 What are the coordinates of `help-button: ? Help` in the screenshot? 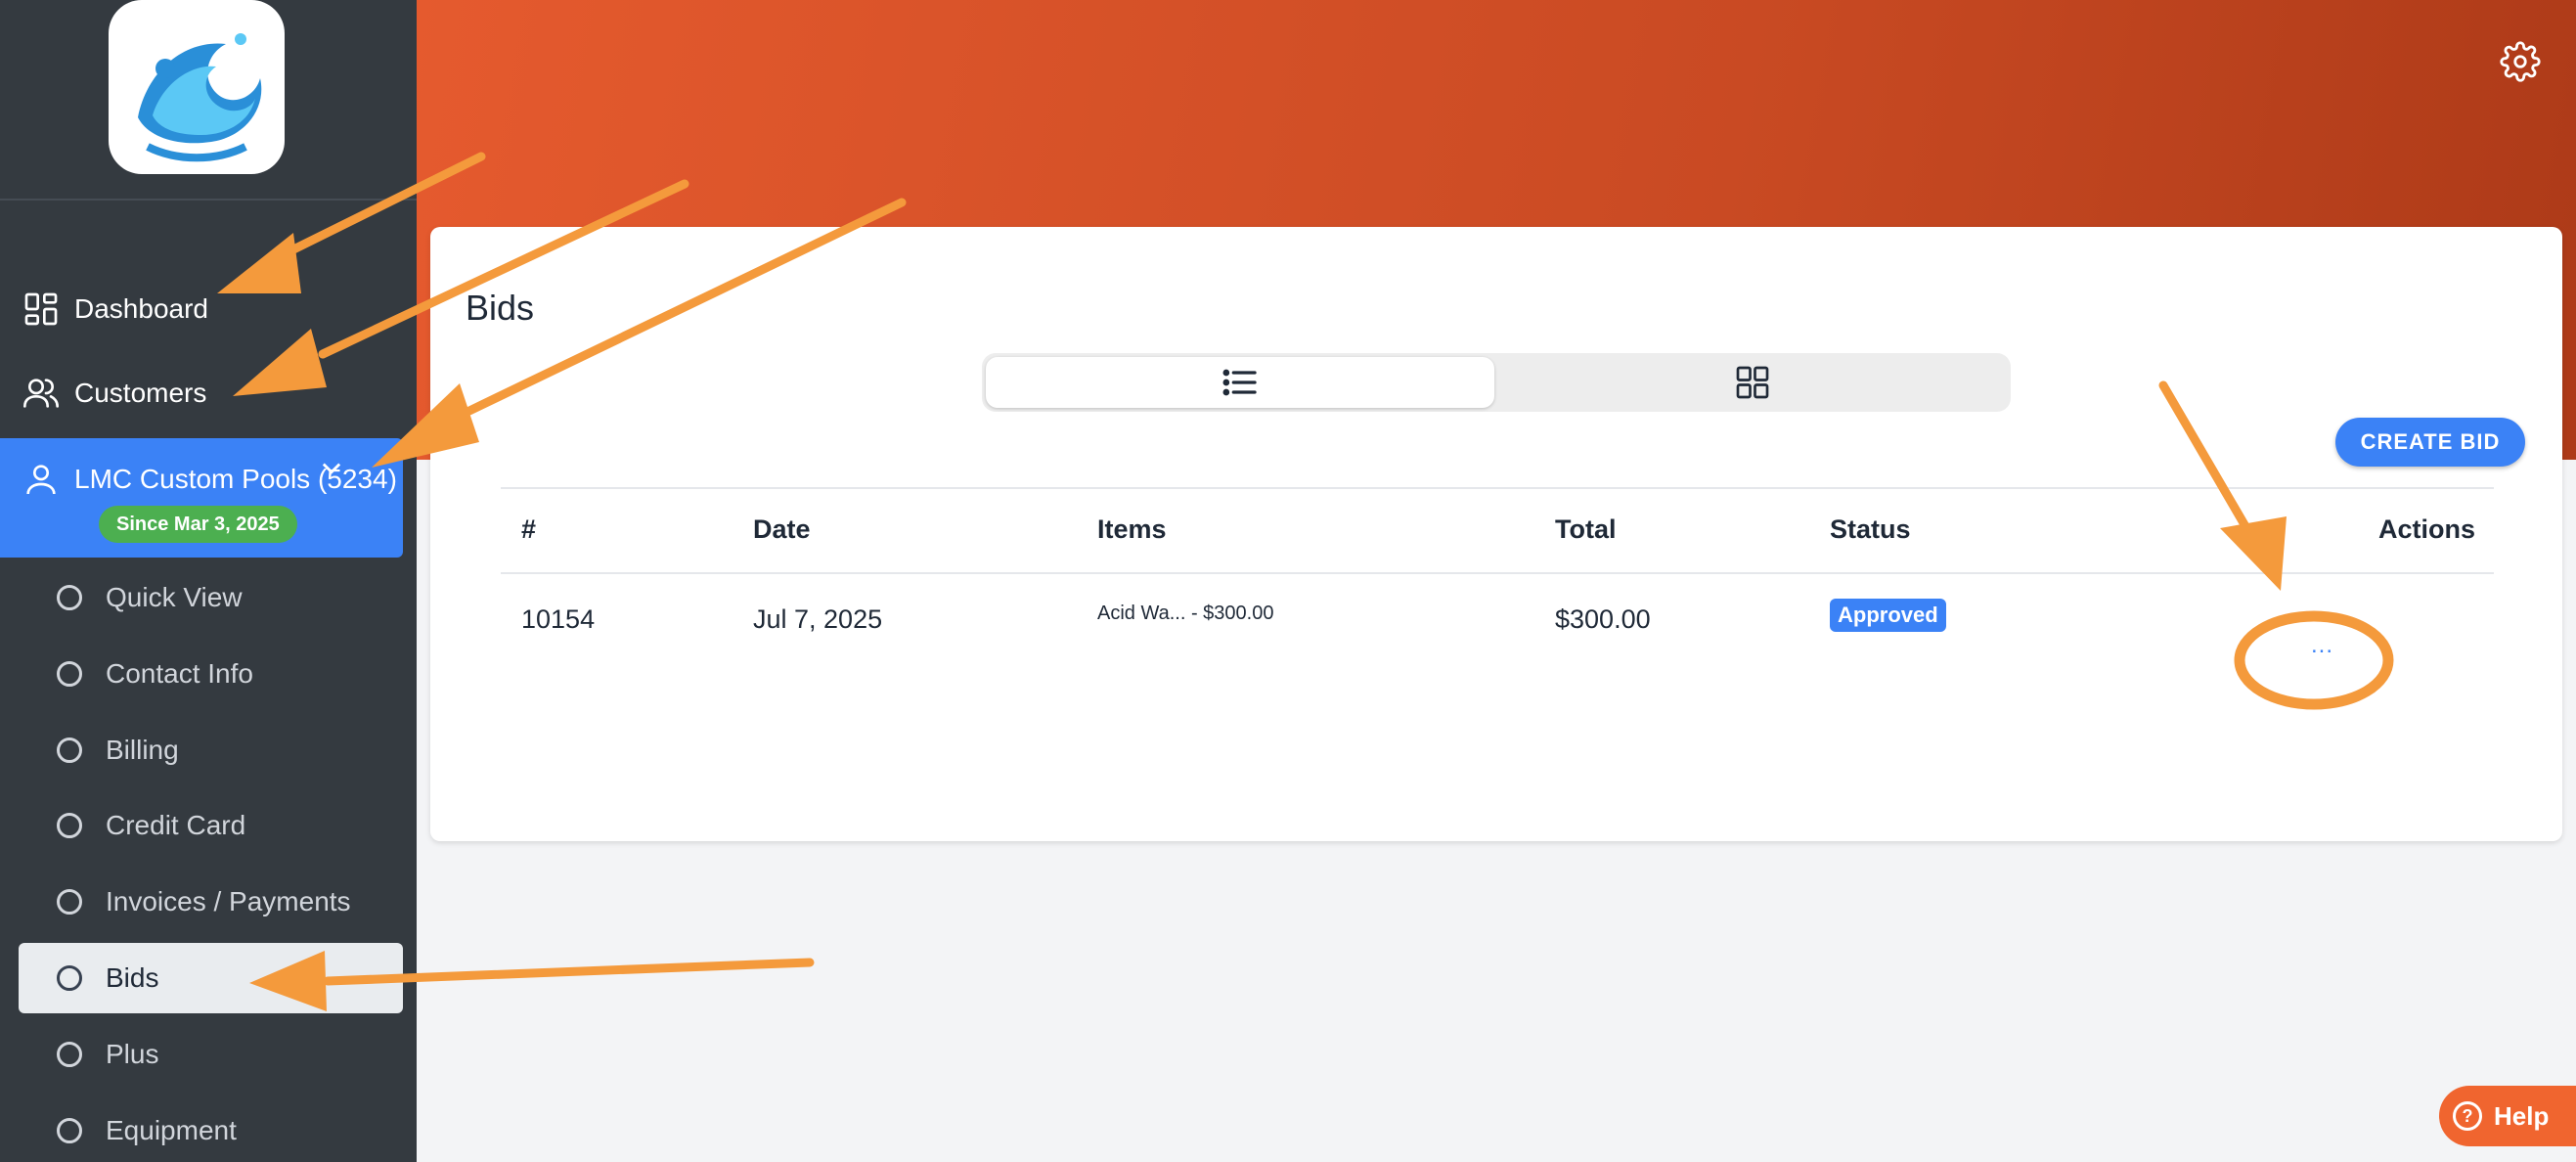 It's located at (2508, 1116).